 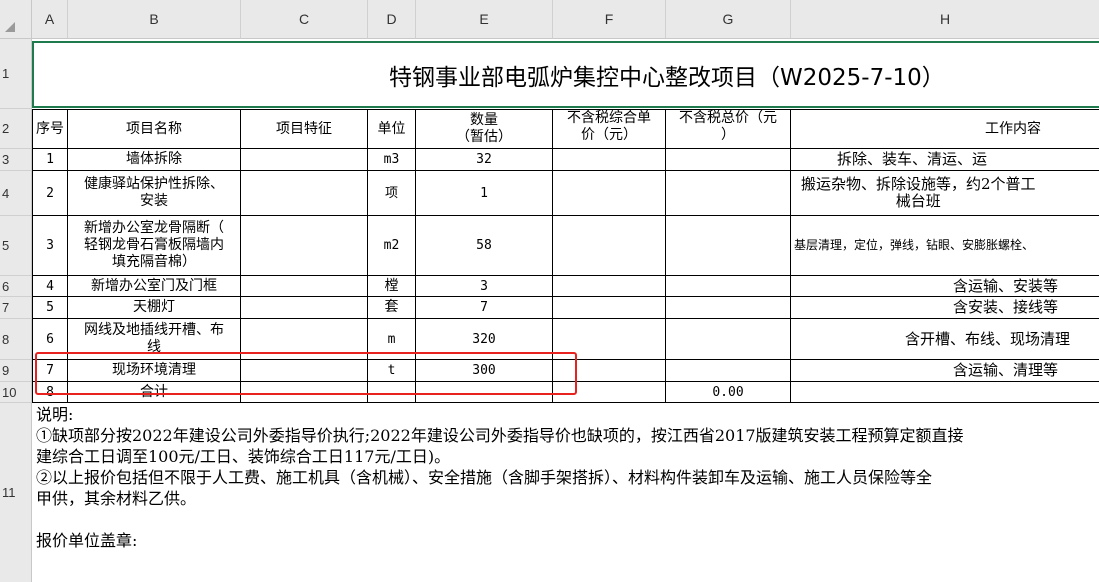 I want to click on cell-qty: 7, so click(x=484, y=308).